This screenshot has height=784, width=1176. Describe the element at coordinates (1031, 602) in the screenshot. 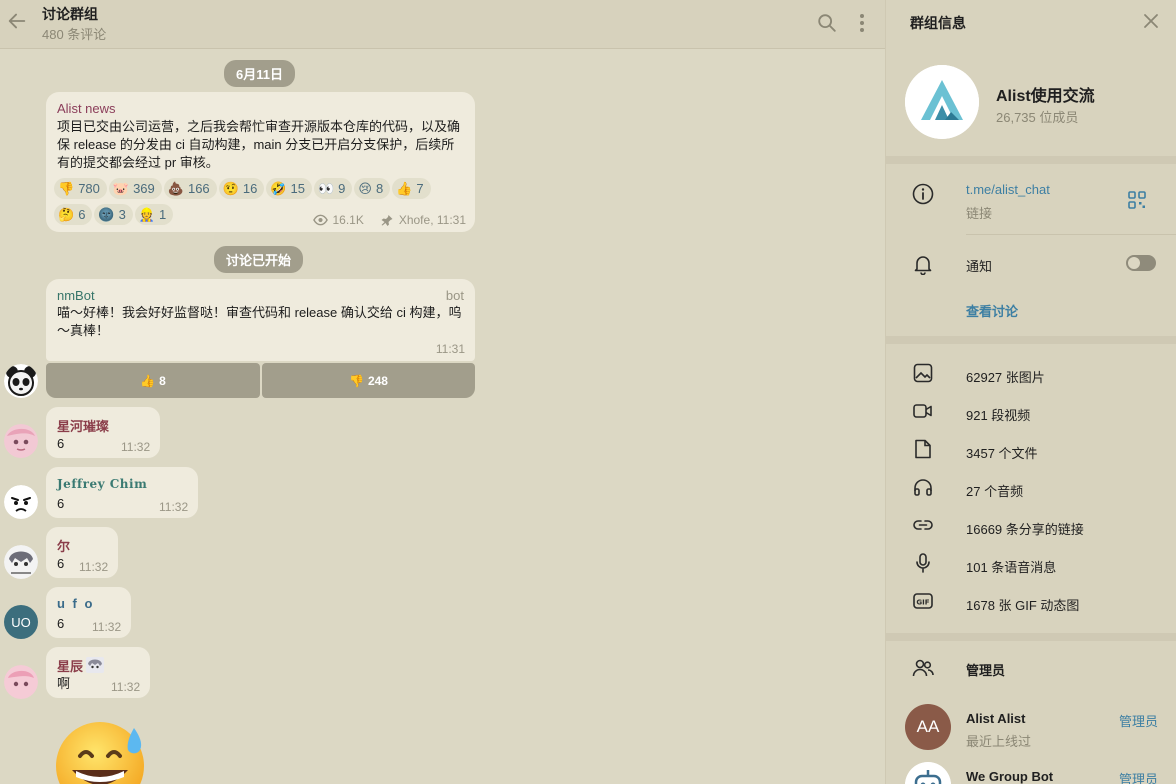

I see `media-row-gifs: GIF 1678 张 GIF 动态图` at that location.